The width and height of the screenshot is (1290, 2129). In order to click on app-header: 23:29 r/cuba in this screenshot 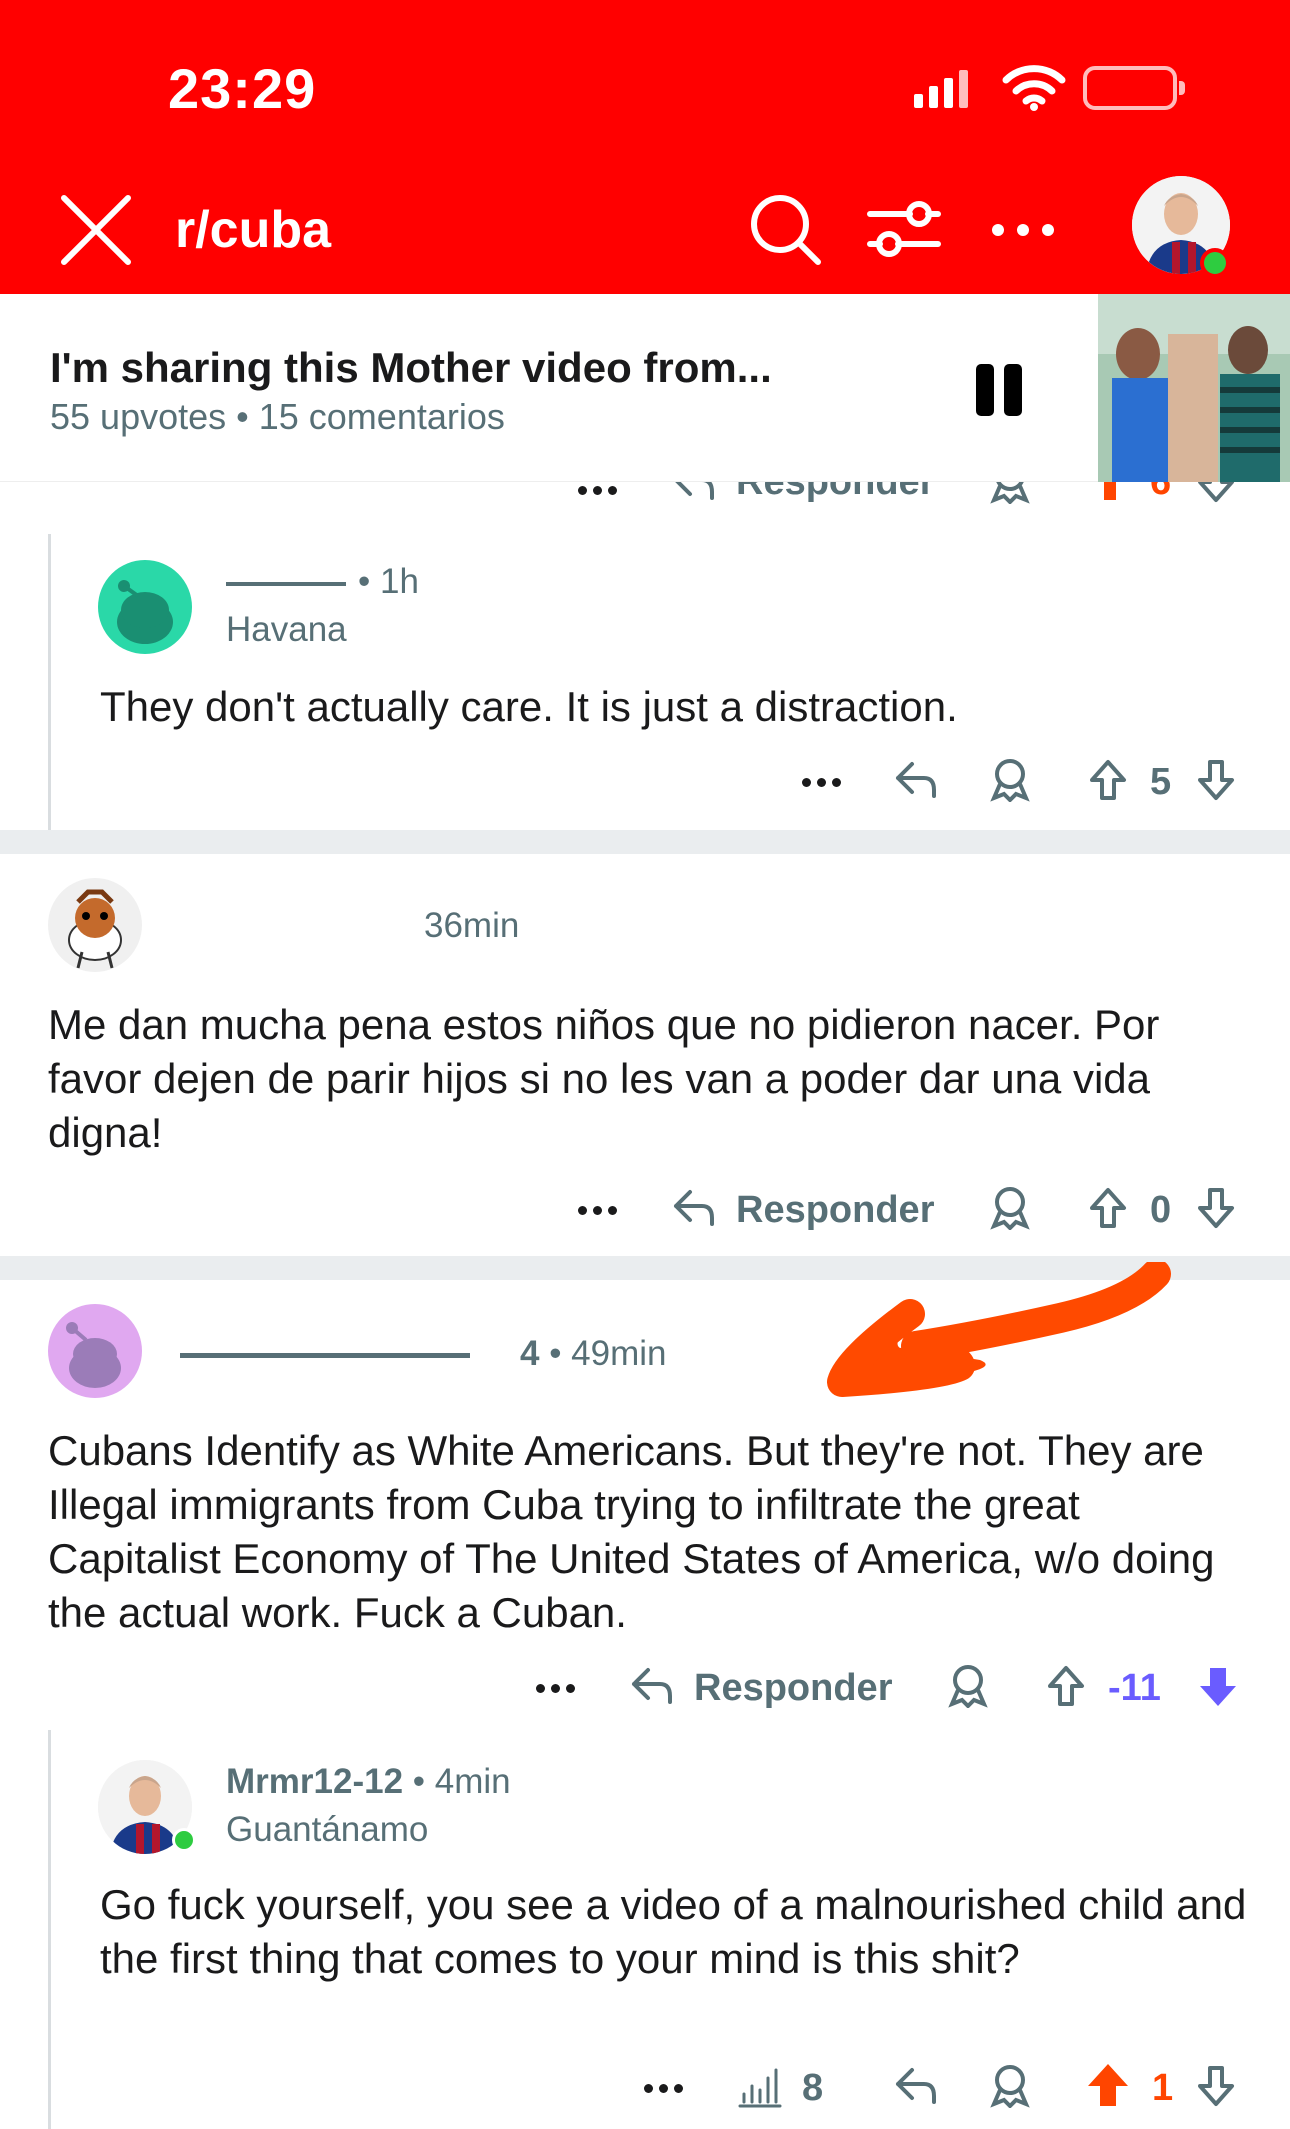, I will do `click(645, 147)`.